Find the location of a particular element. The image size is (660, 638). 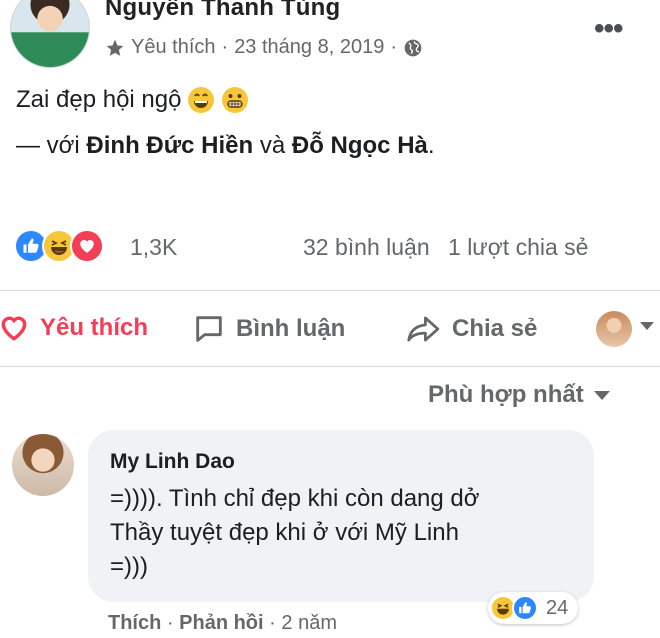

post-meta: Yêu thích · 23 tháng 8, 2019 · is located at coordinates (264, 47).